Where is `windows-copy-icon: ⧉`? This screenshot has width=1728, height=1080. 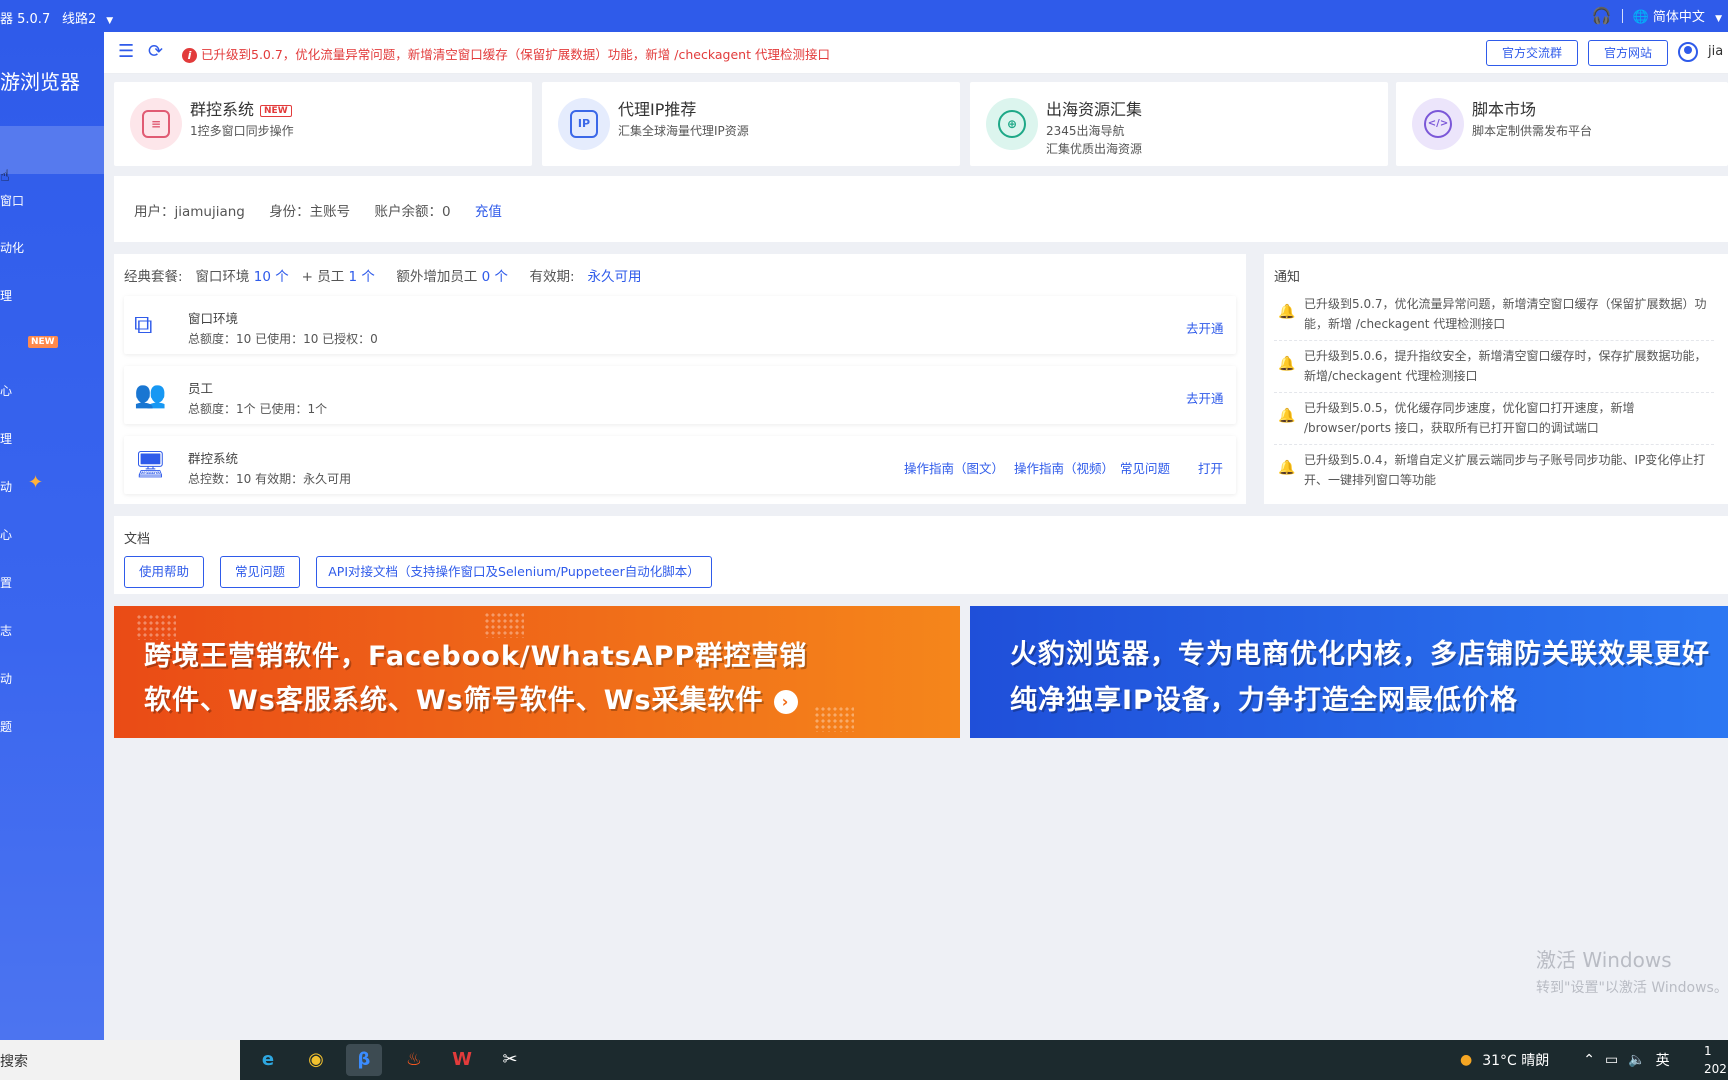 windows-copy-icon: ⧉ is located at coordinates (143, 325).